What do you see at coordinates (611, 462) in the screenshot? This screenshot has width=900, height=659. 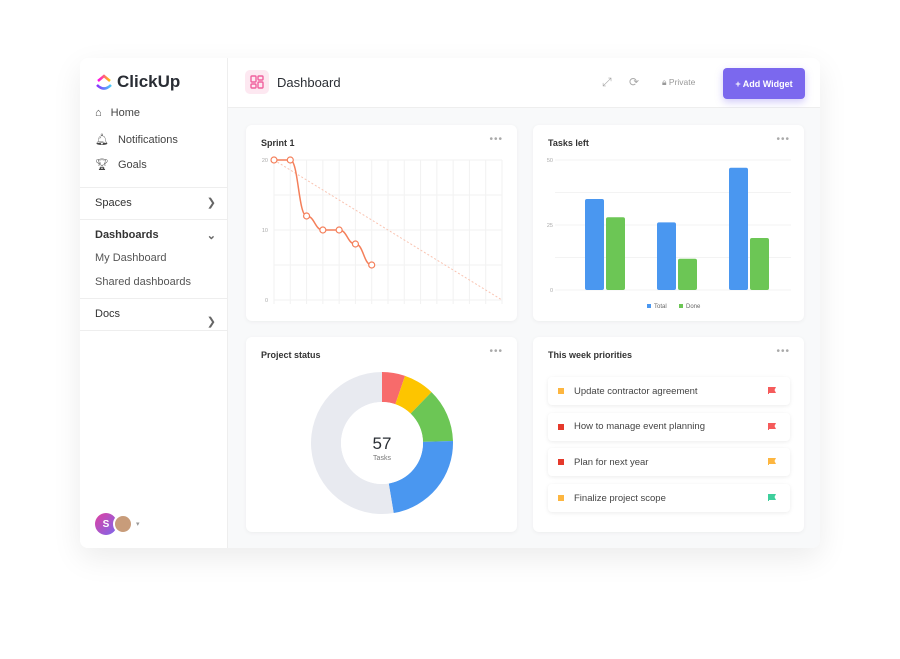 I see `priority-label: Plan for next year` at bounding box center [611, 462].